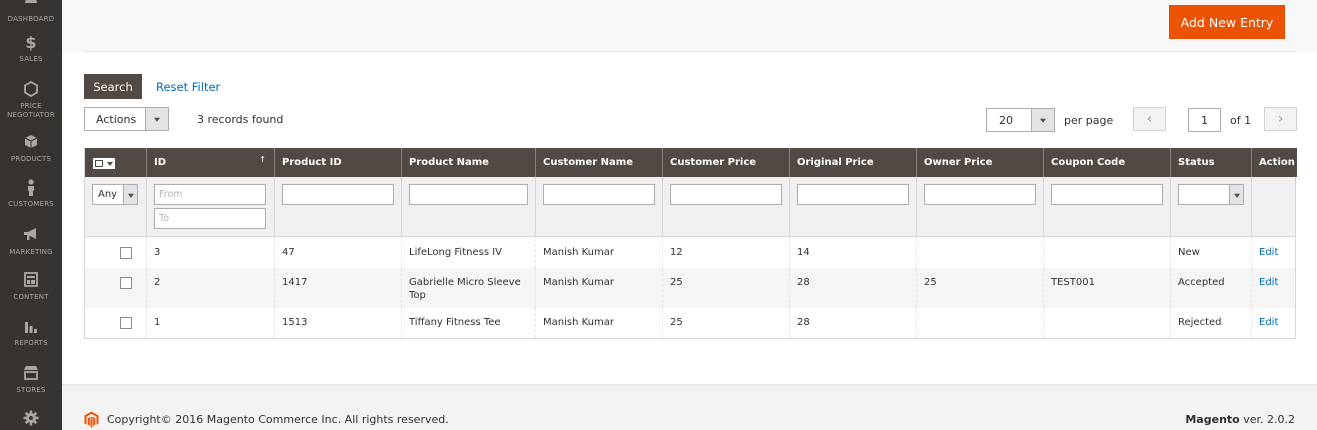 The width and height of the screenshot is (1317, 430). Describe the element at coordinates (980, 194) in the screenshot. I see `filter-owner-price-input` at that location.